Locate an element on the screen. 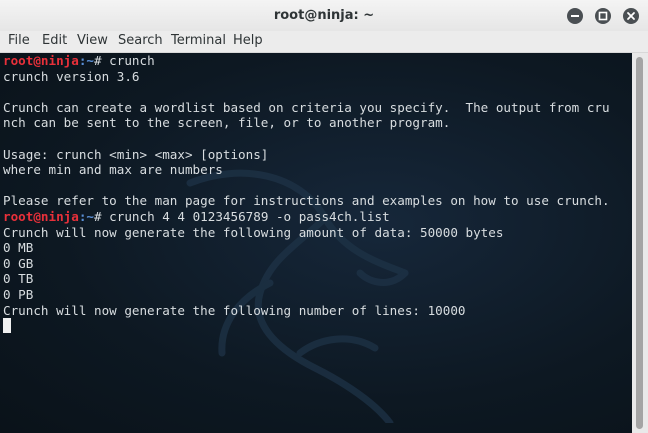  command-line: crunch 4 4 0123456789 -o pass4ch.list is located at coordinates (249, 216).